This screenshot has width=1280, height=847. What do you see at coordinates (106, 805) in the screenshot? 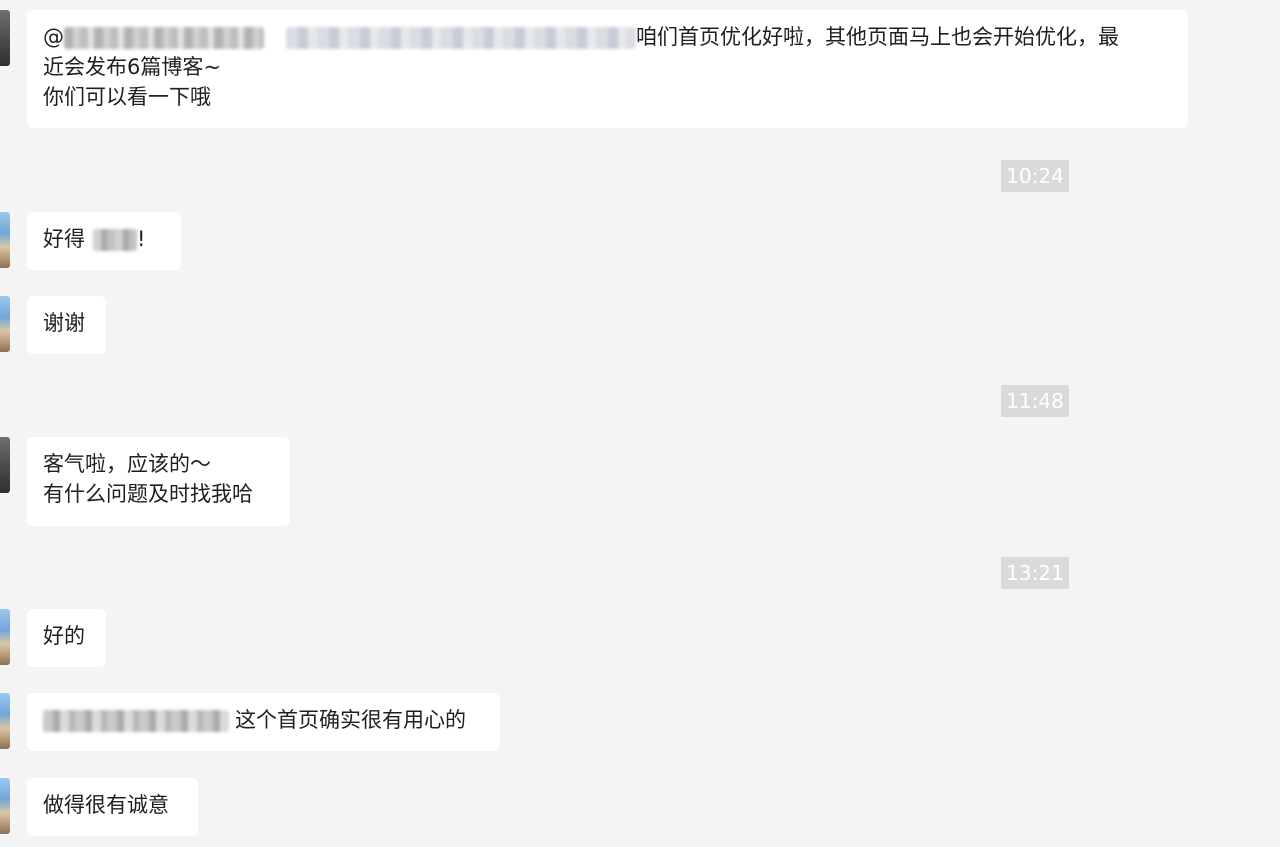
I see `message-text: 做得很有诚意` at bounding box center [106, 805].